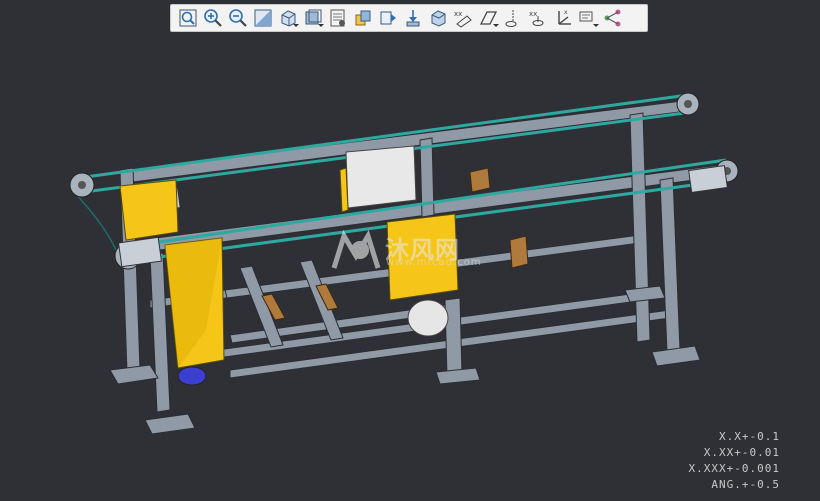  What do you see at coordinates (512, 18) in the screenshot?
I see `point-display-icon` at bounding box center [512, 18].